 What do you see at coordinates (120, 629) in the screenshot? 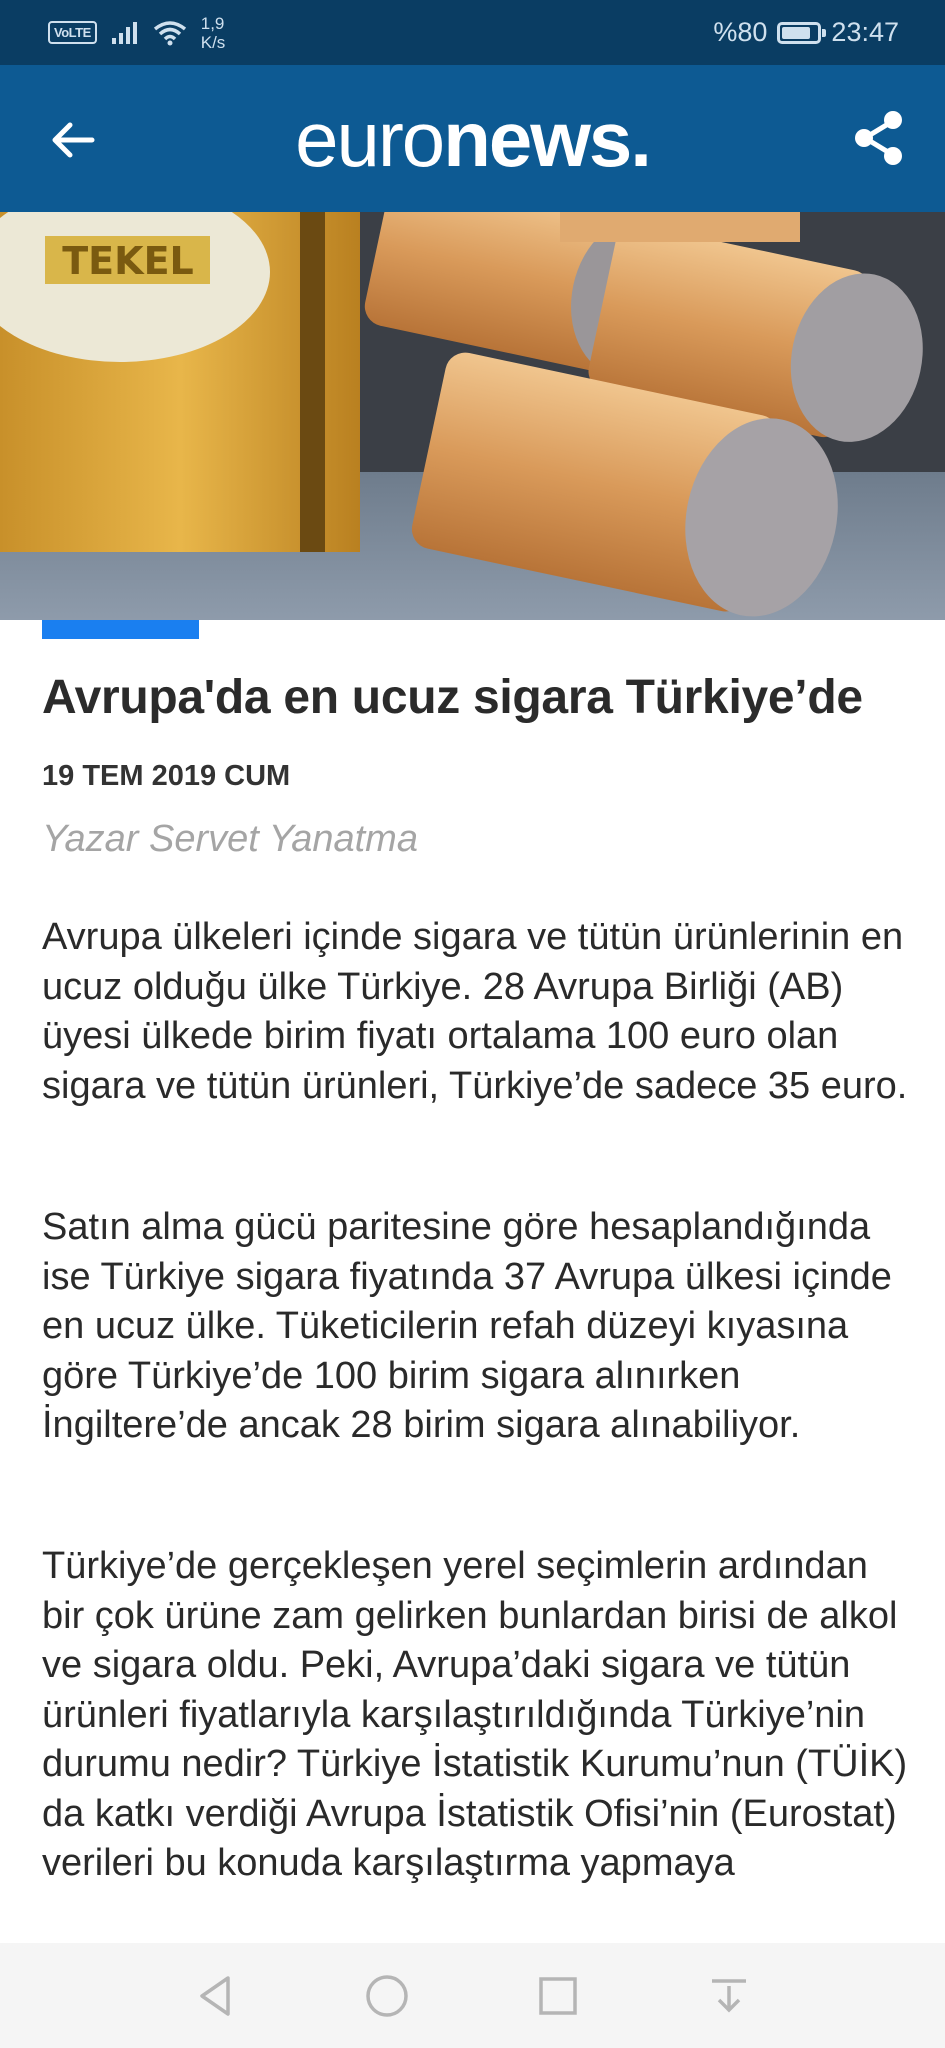
I see `article-accent-bar` at bounding box center [120, 629].